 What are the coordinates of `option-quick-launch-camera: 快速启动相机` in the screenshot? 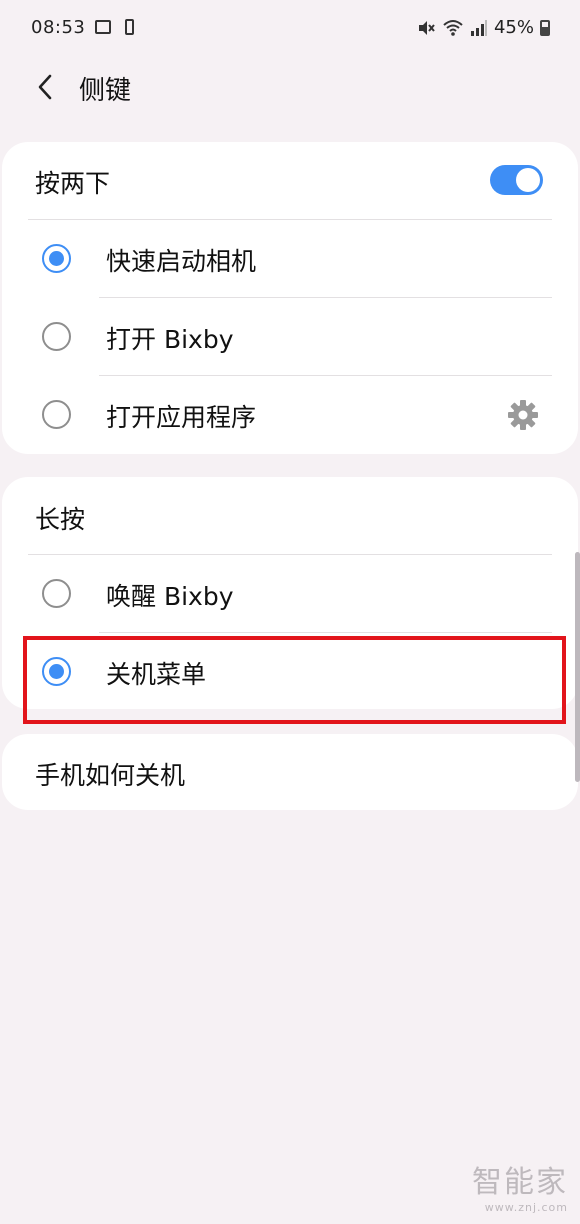 It's located at (290, 258).